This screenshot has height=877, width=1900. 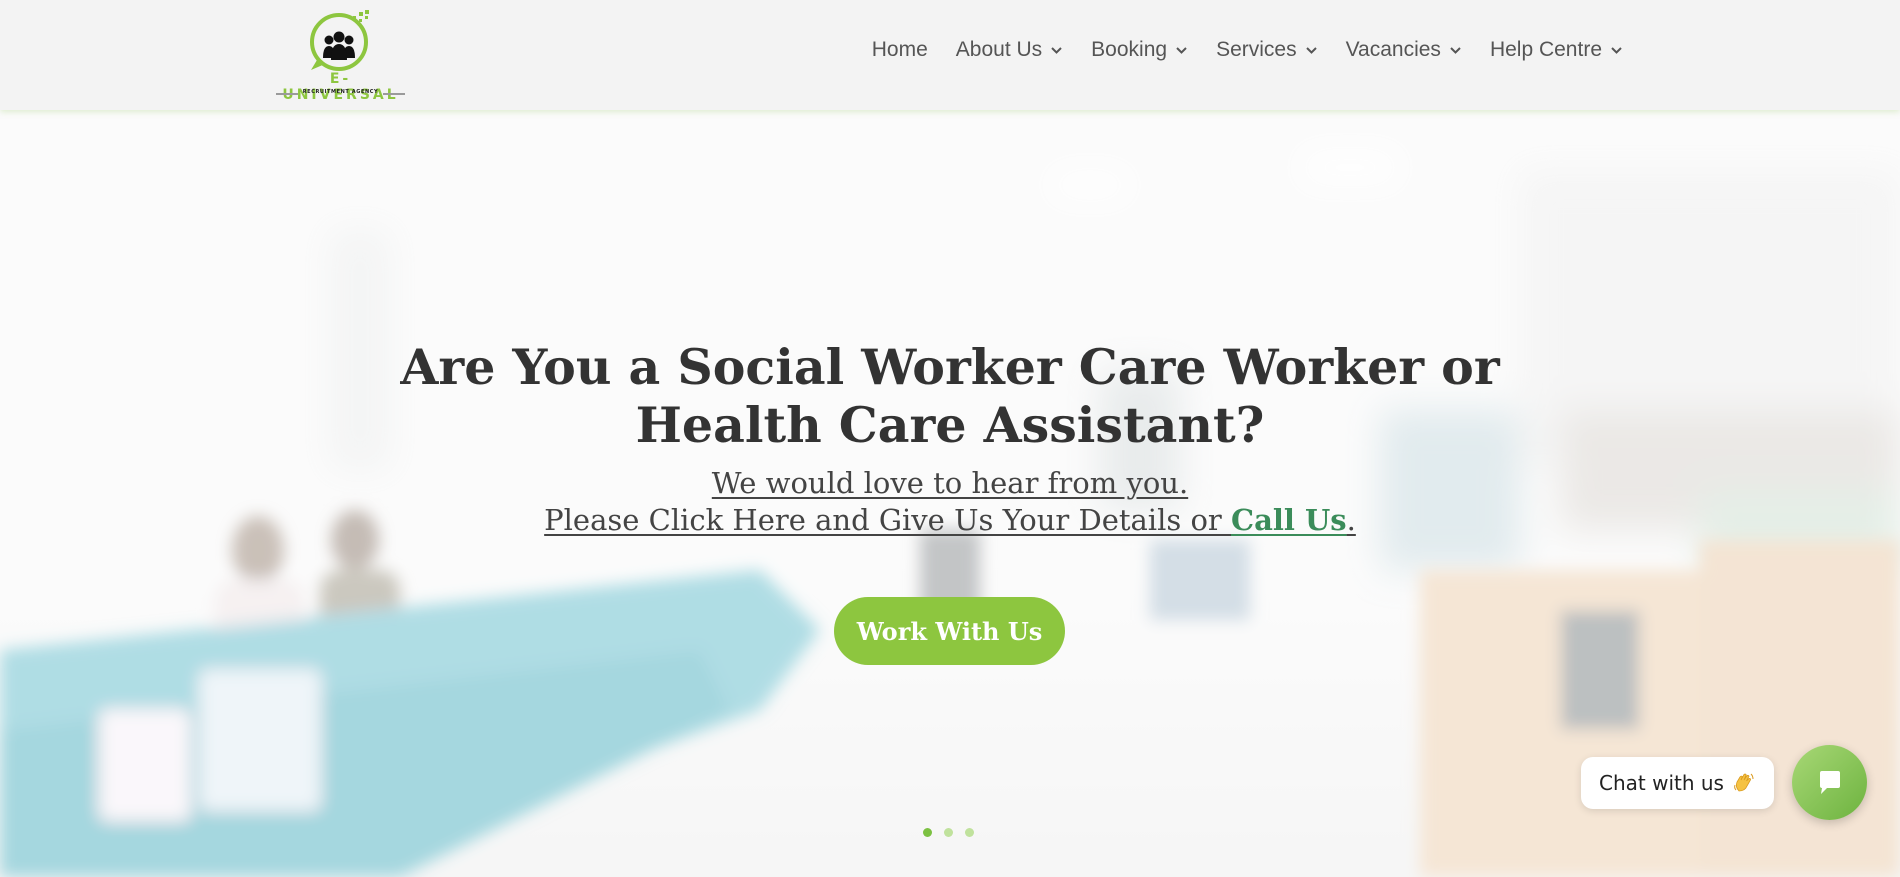 I want to click on nav-item-services: Services, so click(x=1267, y=50).